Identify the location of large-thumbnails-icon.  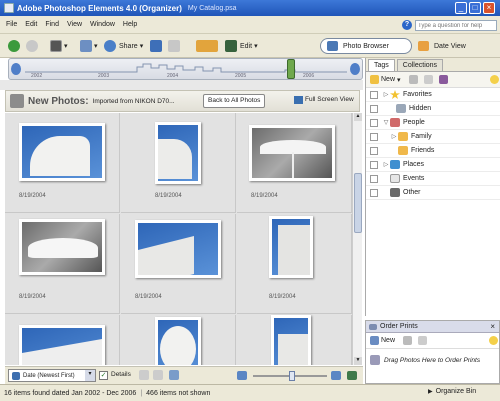
(336, 375).